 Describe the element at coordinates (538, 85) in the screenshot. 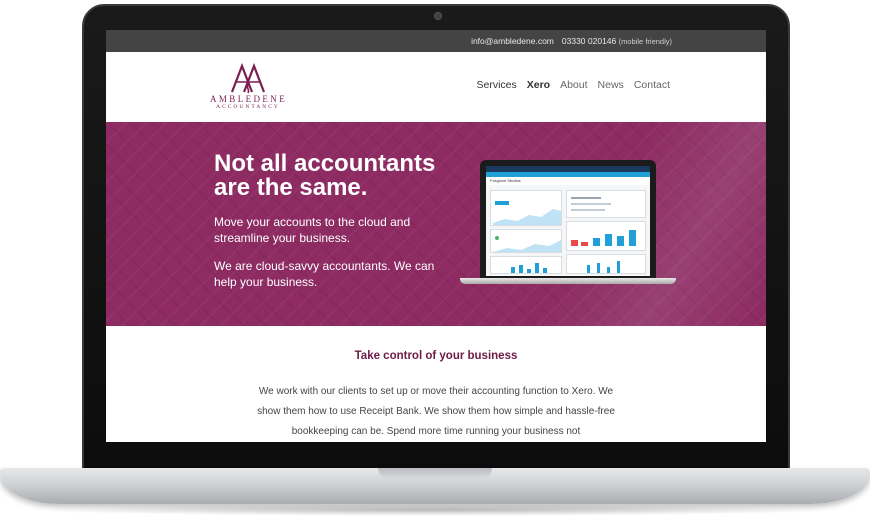

I see `nav-xero: Xero` at that location.